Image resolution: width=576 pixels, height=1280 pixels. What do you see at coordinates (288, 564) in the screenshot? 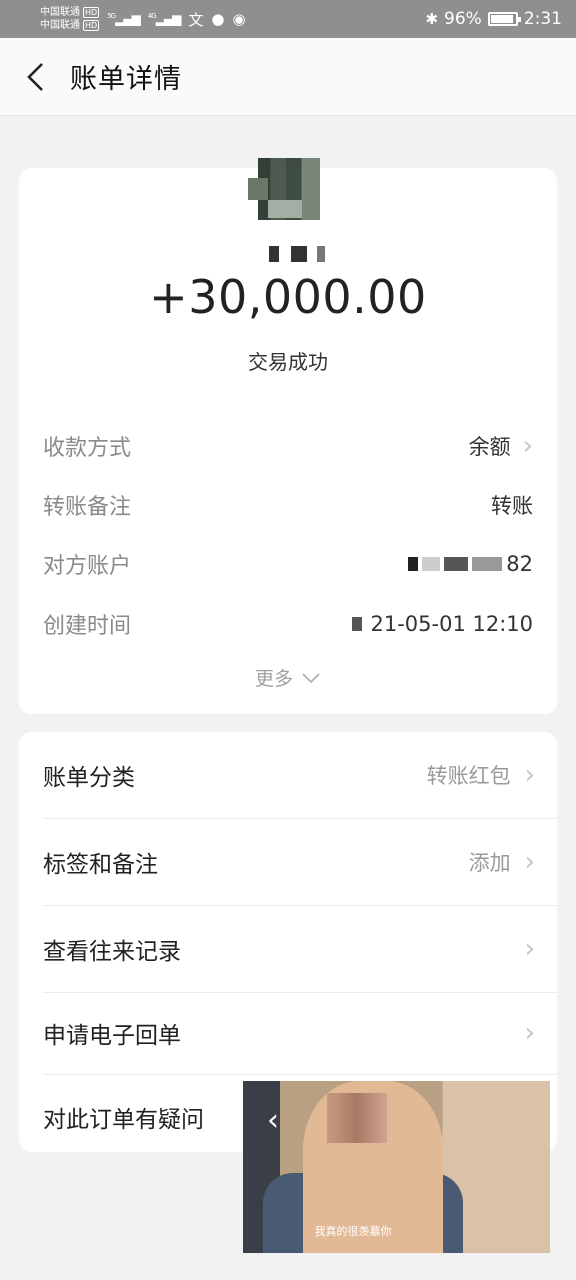
I see `counterparty-account-row: 对方账户 82` at bounding box center [288, 564].